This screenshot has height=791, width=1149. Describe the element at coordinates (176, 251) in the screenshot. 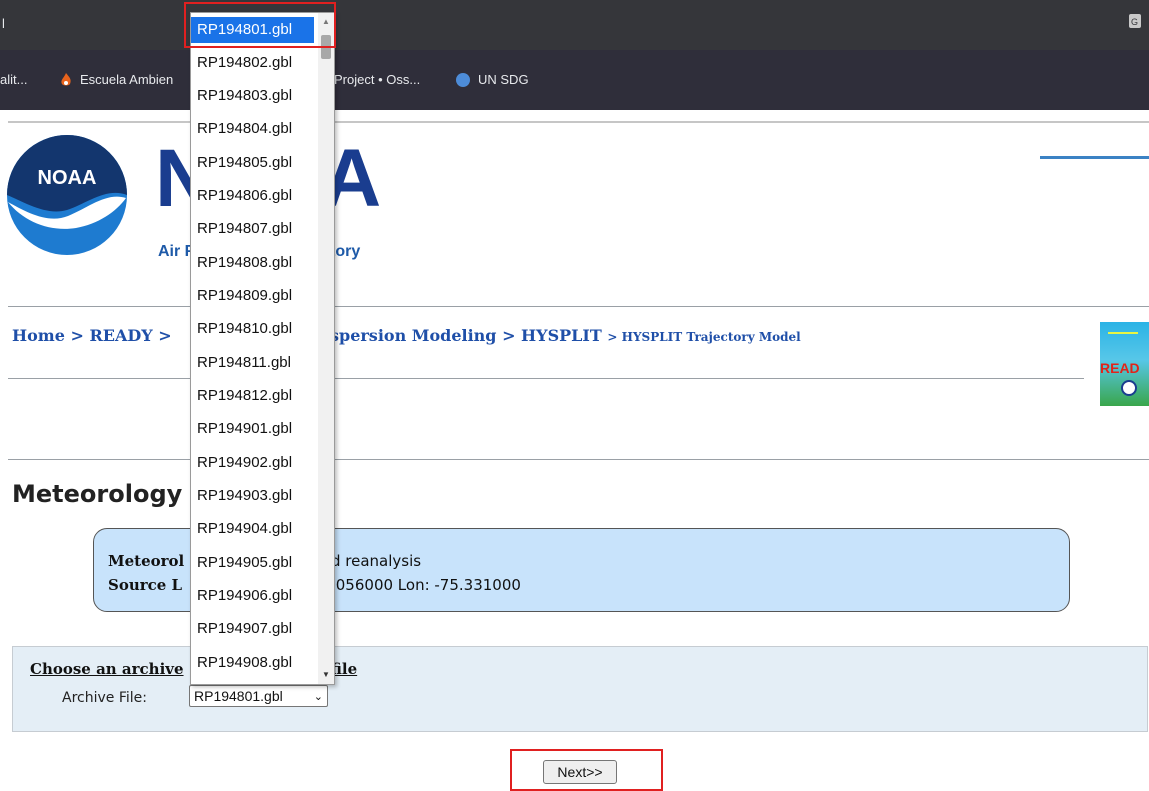

I see `site-subtitle: Air F` at that location.